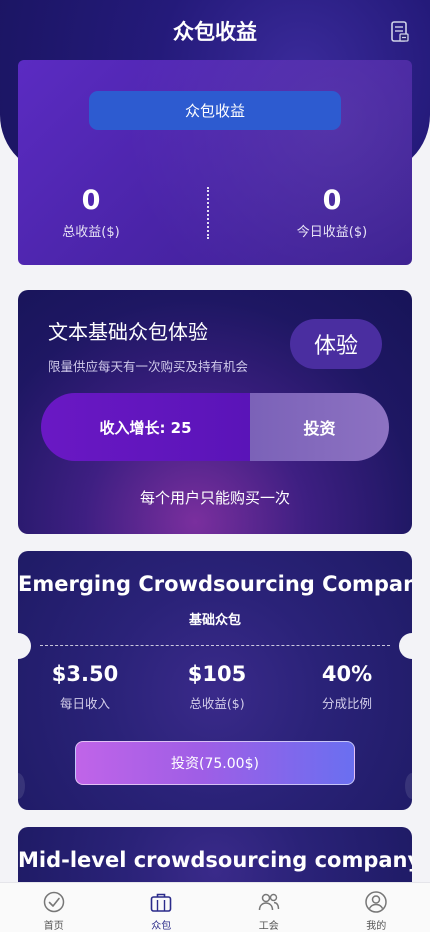  I want to click on document-icon, so click(400, 32).